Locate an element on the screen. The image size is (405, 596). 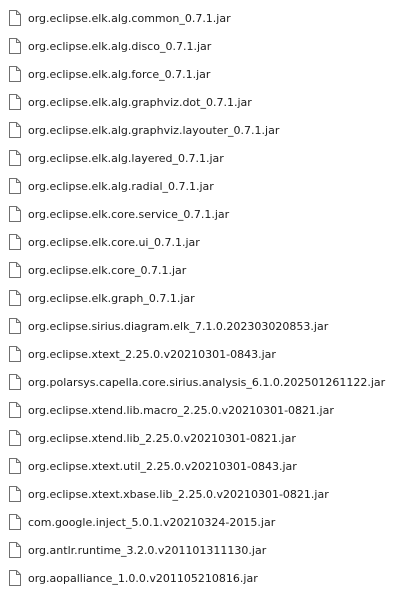
file-name: org.eclipse.elk.graph_0.7.1.jar is located at coordinates (111, 298).